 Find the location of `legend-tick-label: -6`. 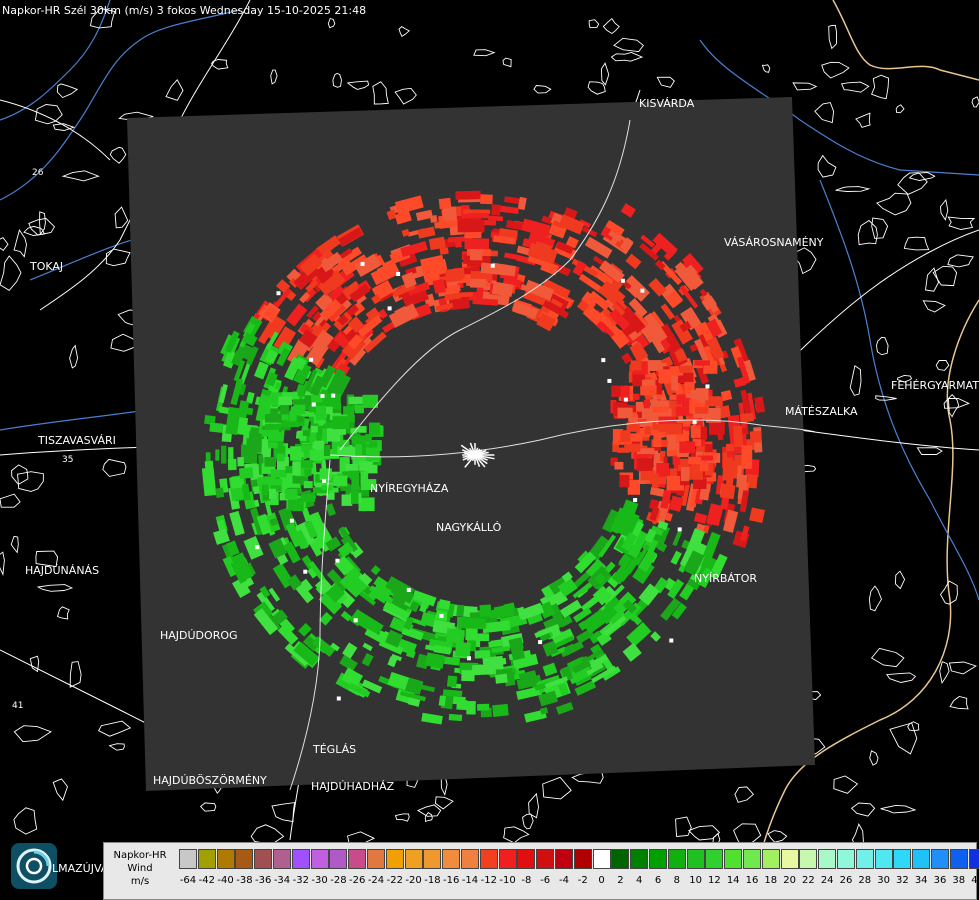

legend-tick-label: -6 is located at coordinates (545, 880).